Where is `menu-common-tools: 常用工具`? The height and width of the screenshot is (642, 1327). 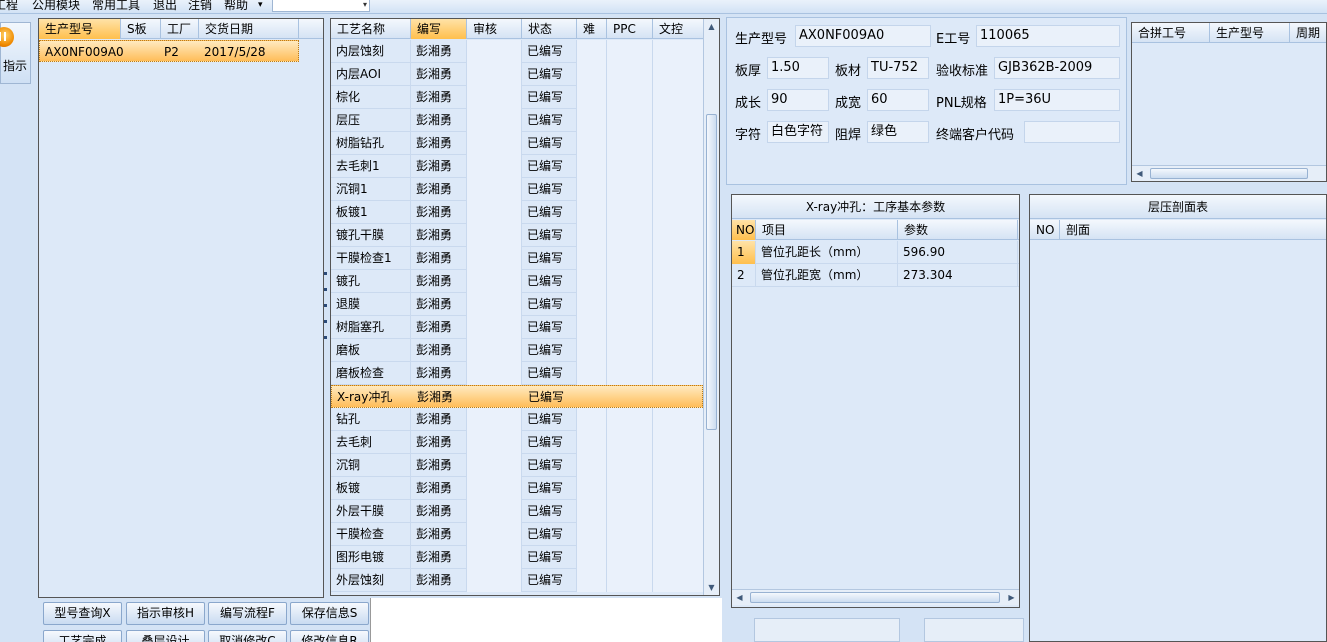
menu-common-tools: 常用工具 is located at coordinates (116, 6).